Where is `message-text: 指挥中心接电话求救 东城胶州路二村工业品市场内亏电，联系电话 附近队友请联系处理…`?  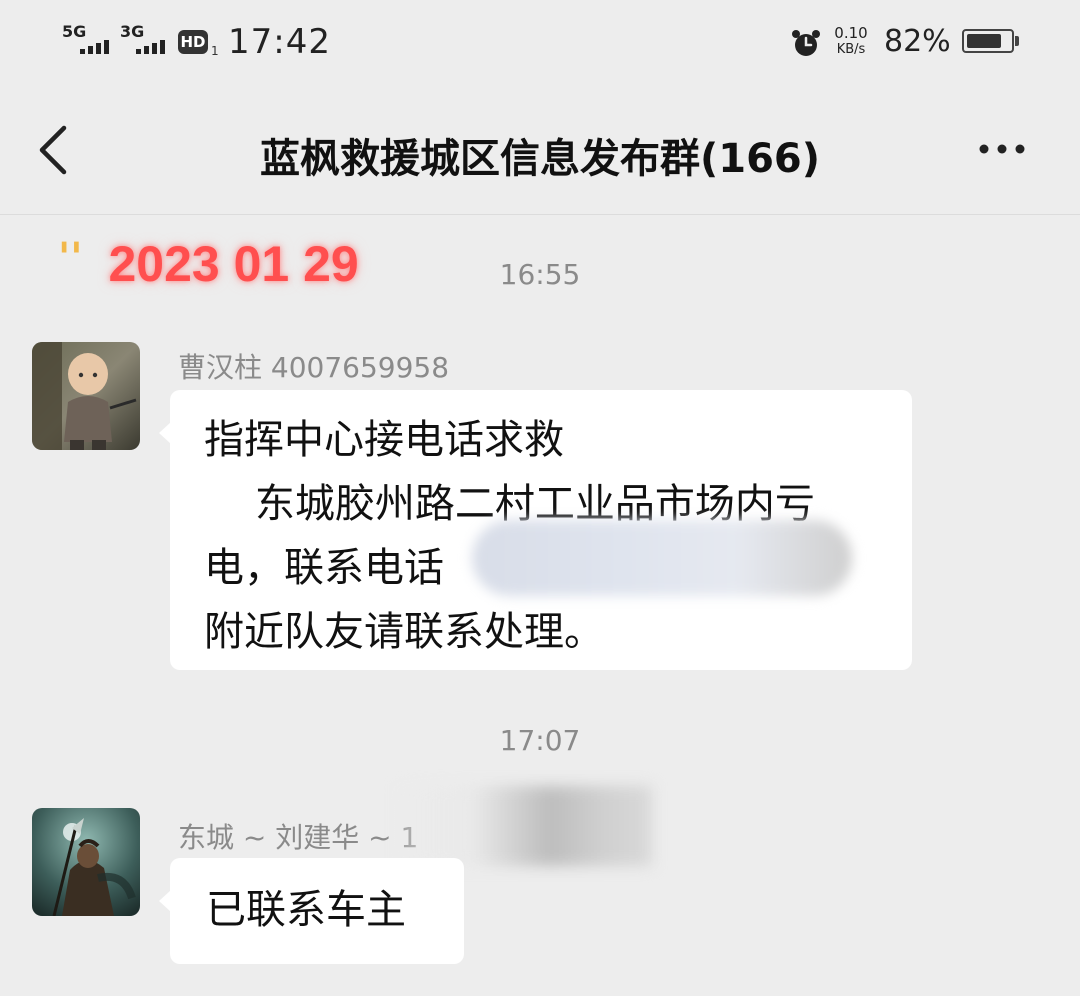
message-text: 指挥中心接电话求救 东城胶州路二村工业品市场内亏电，联系电话 附近队友请联系处理… is located at coordinates (509, 536).